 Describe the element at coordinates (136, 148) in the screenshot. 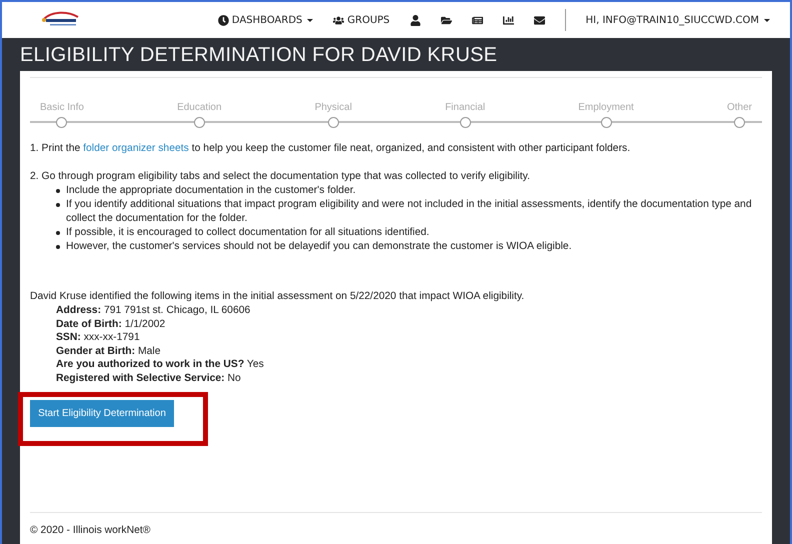

I see `folder-sheets-link: folder organizer sheets` at that location.